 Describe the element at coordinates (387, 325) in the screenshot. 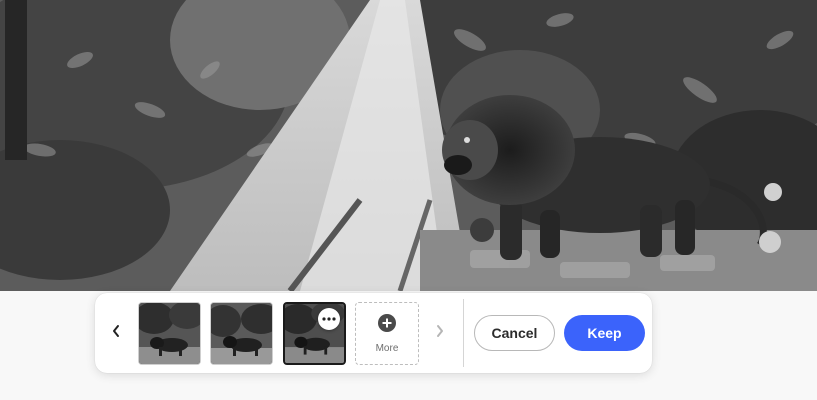

I see `plus-circle-icon` at that location.